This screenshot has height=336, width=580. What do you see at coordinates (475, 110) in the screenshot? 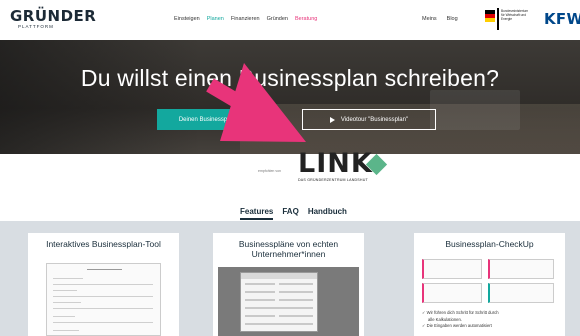
I see `hero-laptop-photo` at bounding box center [475, 110].